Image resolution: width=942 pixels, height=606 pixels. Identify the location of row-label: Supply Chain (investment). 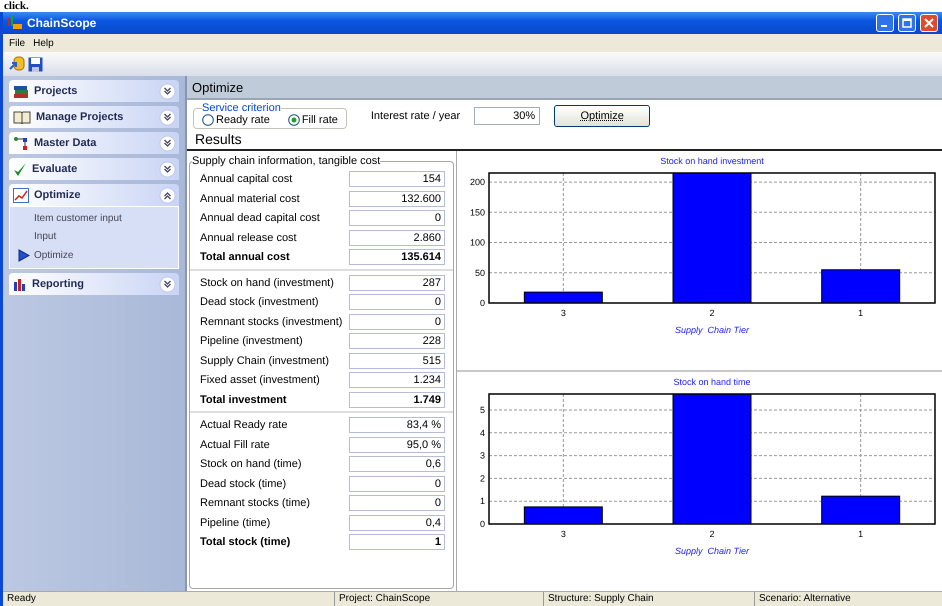
(265, 360).